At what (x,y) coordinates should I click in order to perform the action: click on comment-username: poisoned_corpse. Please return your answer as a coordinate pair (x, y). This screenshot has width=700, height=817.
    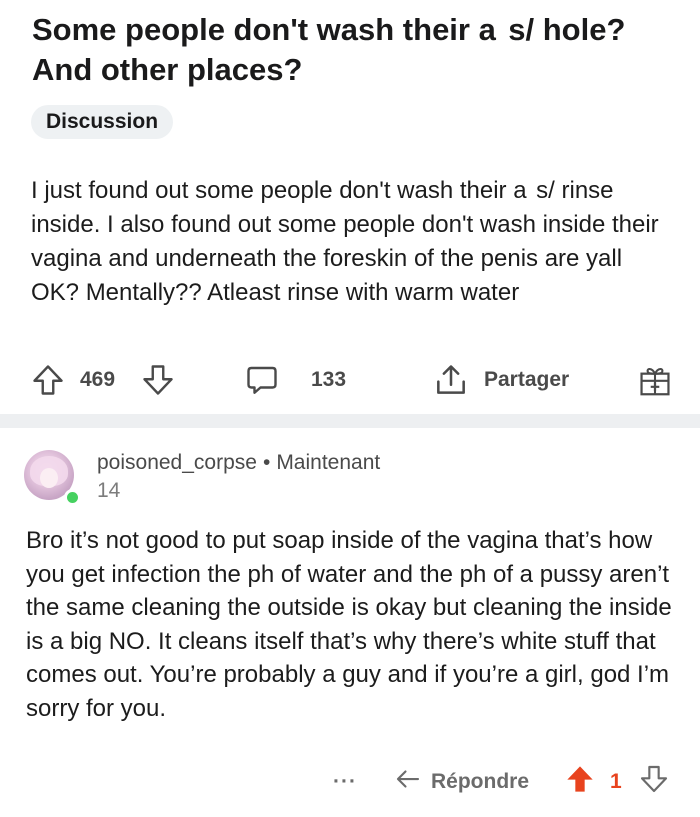
    Looking at the image, I should click on (177, 462).